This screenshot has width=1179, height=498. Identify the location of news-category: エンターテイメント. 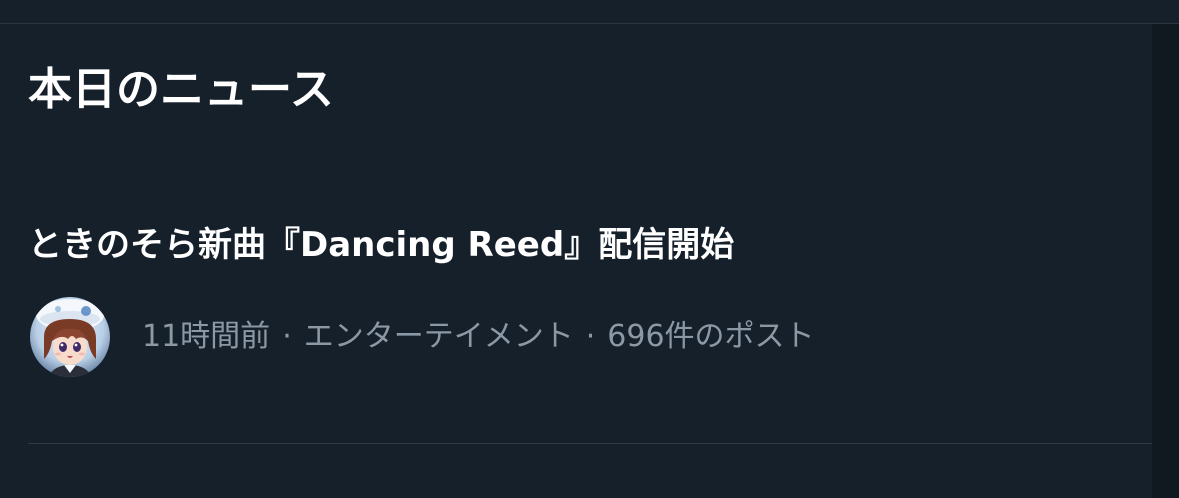
(438, 336).